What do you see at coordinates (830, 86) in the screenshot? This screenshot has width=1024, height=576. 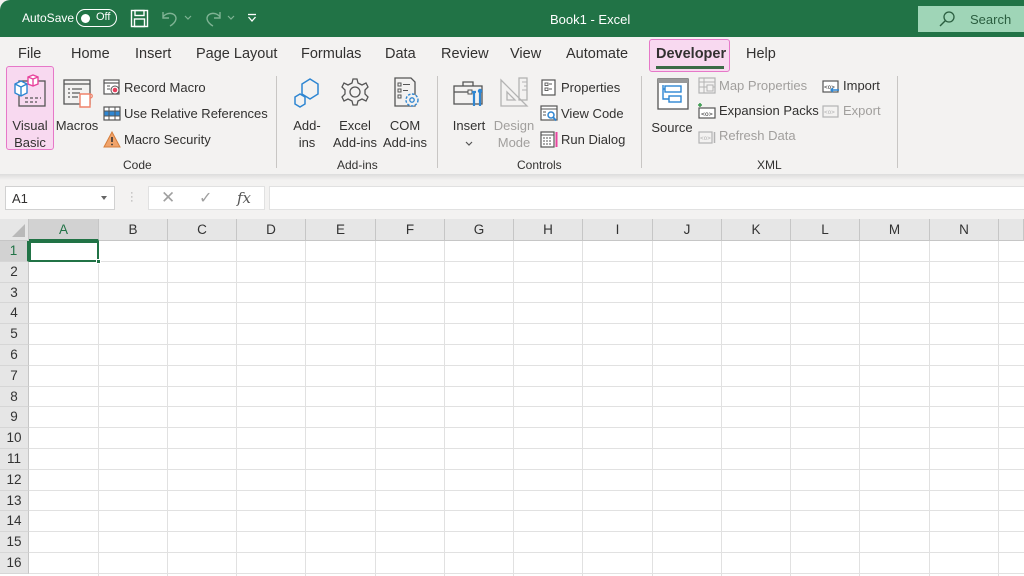 I see `import-icon: <o>` at bounding box center [830, 86].